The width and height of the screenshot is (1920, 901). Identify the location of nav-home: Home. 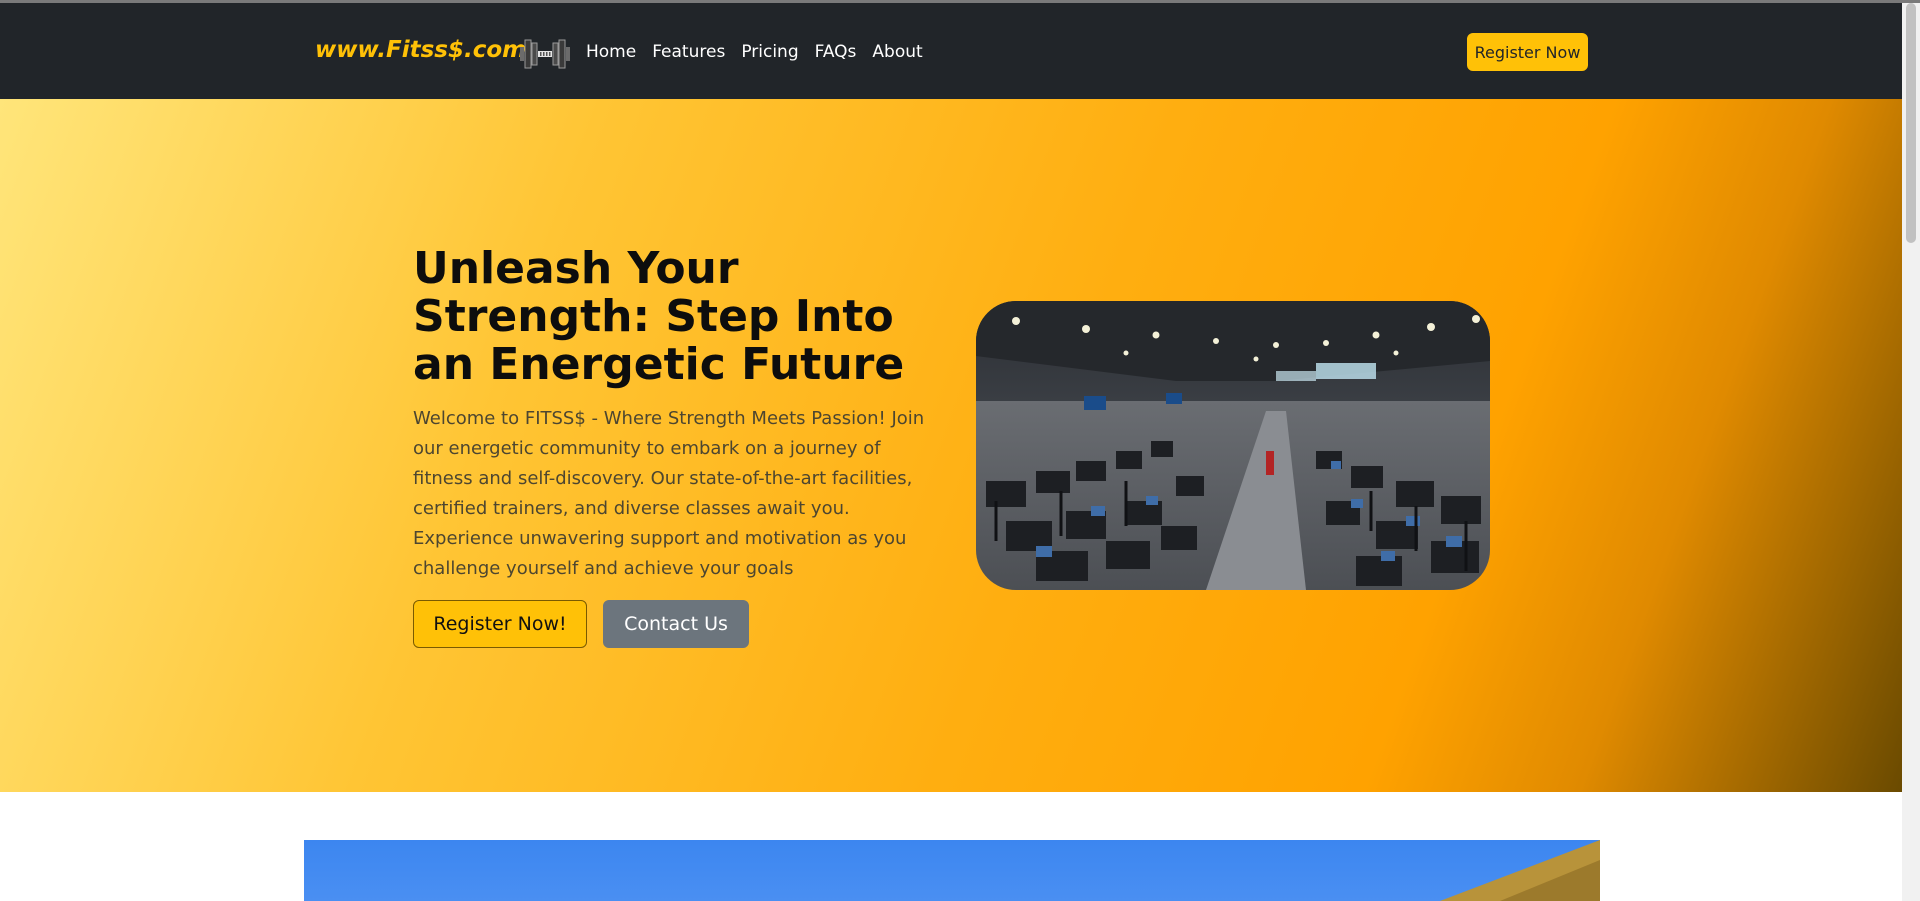
(611, 52).